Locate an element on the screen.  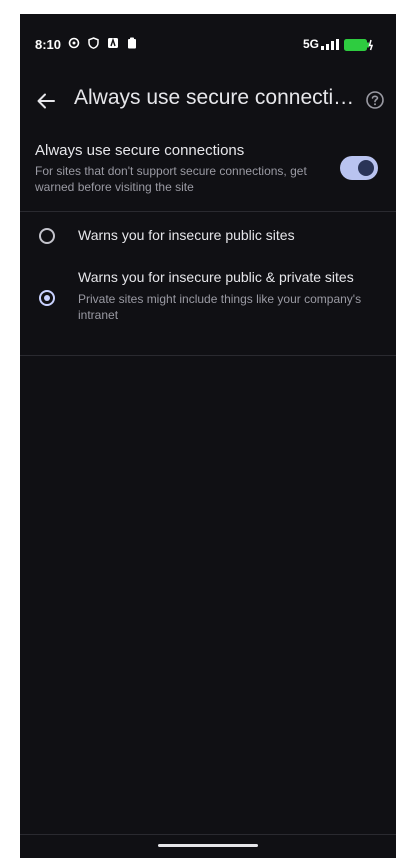
toggle-knob is located at coordinates (366, 168).